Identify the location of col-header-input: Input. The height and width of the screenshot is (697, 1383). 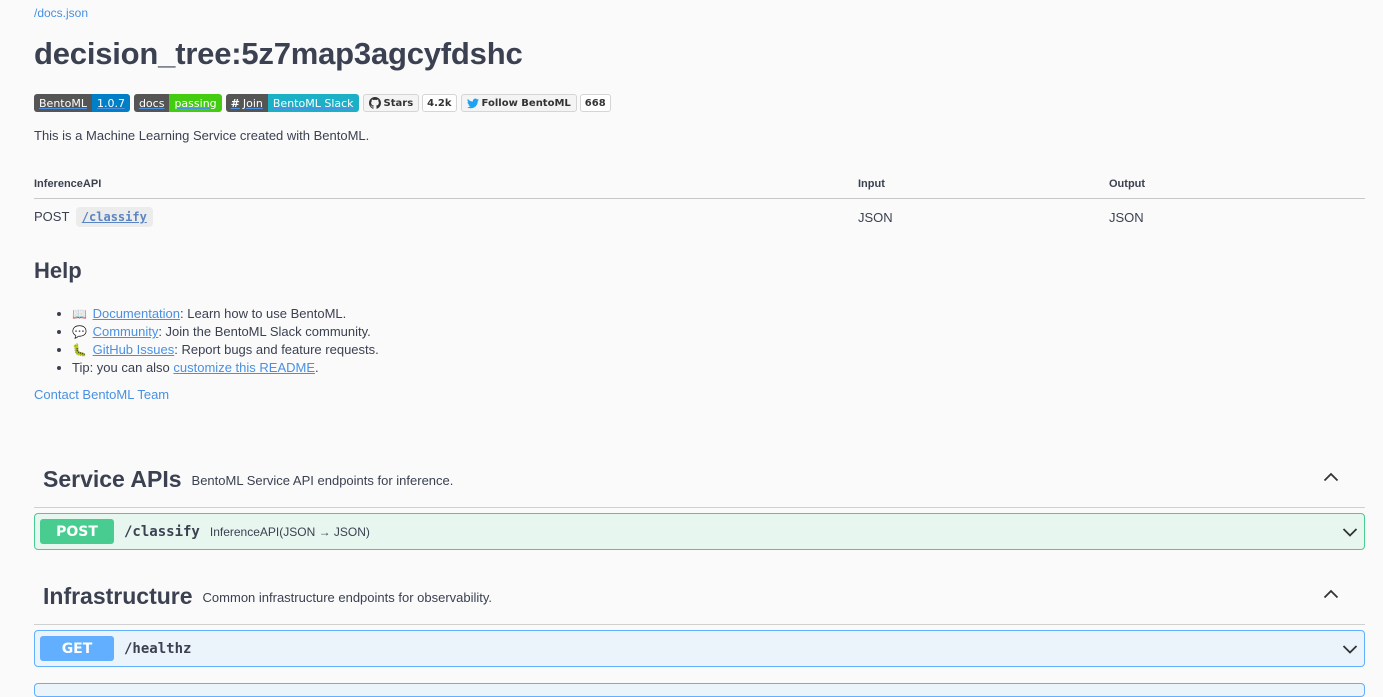
(983, 184).